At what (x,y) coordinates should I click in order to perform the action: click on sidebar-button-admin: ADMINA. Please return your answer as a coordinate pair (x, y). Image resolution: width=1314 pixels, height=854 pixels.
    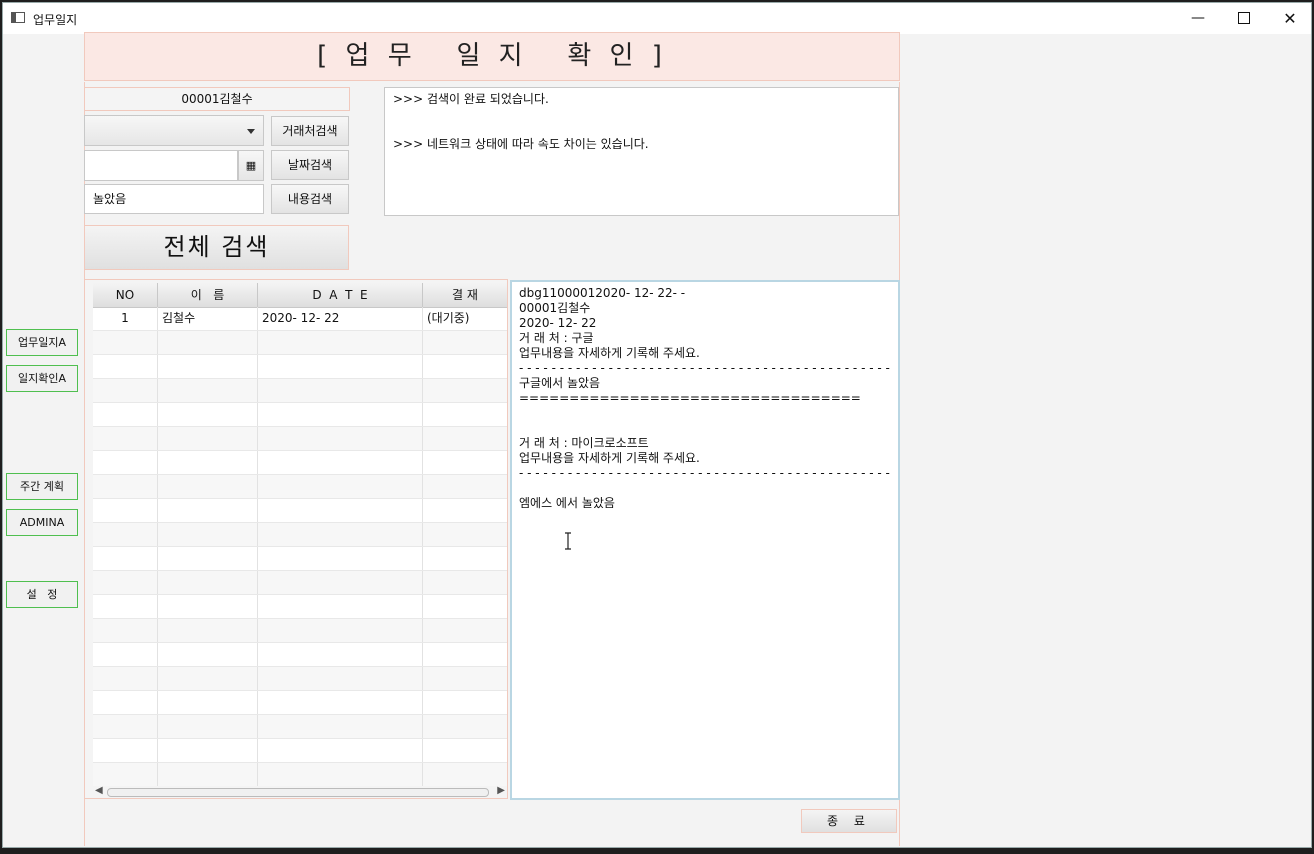
    Looking at the image, I should click on (42, 522).